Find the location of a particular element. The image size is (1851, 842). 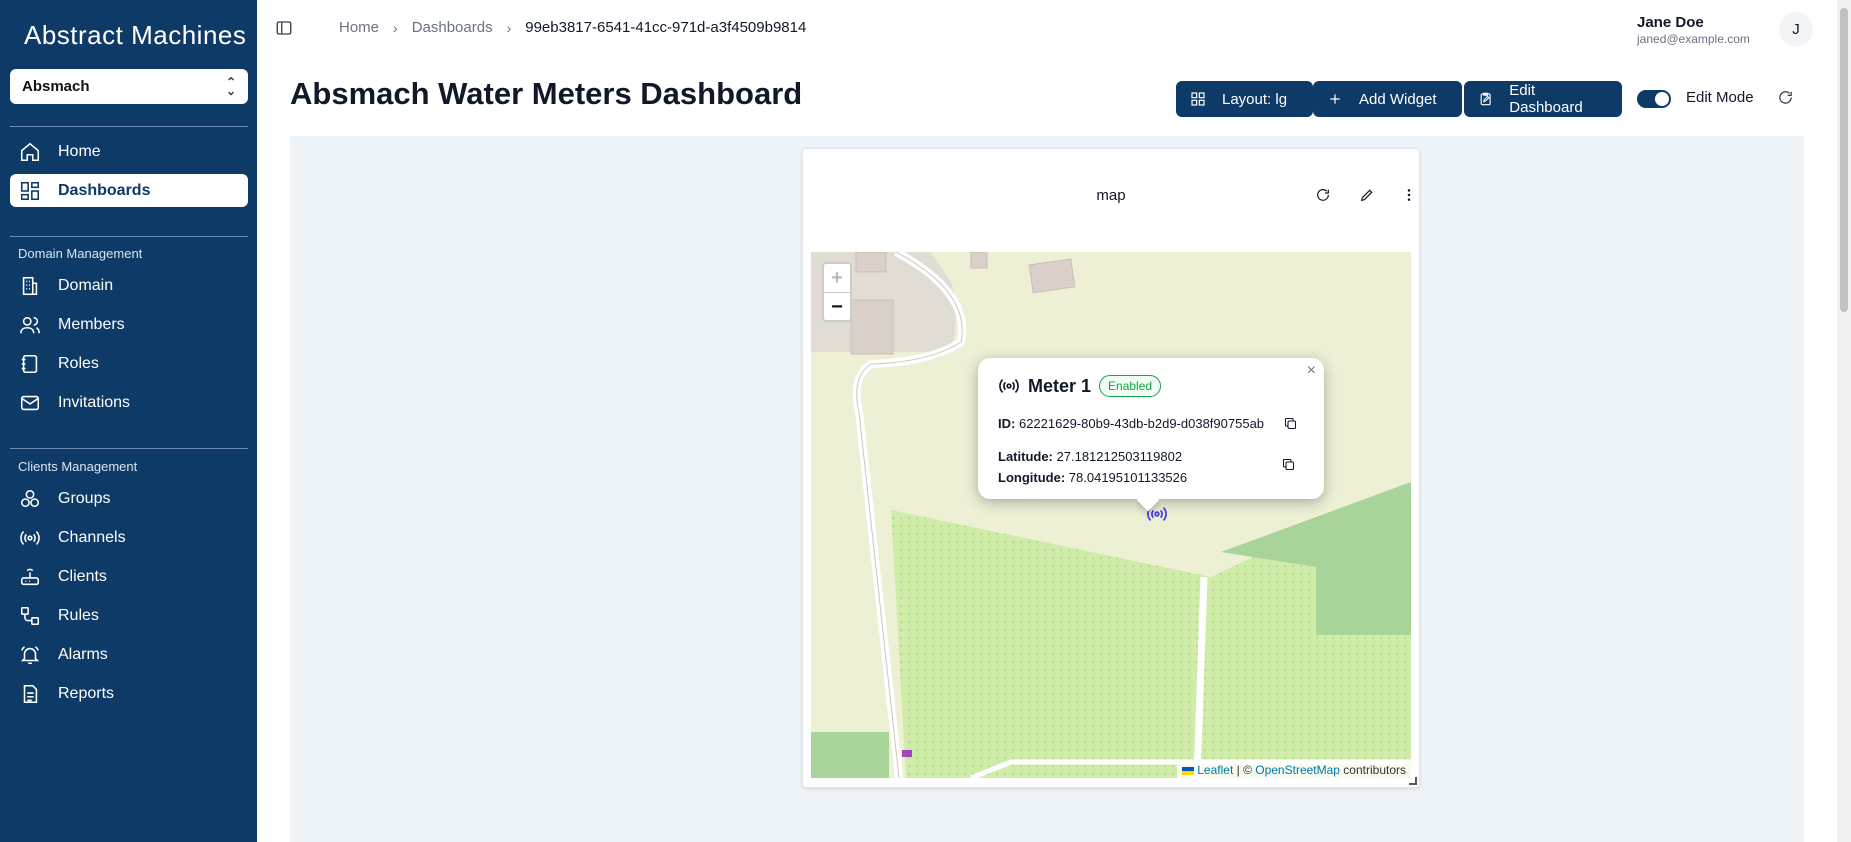

workflow-icon is located at coordinates (30, 616).